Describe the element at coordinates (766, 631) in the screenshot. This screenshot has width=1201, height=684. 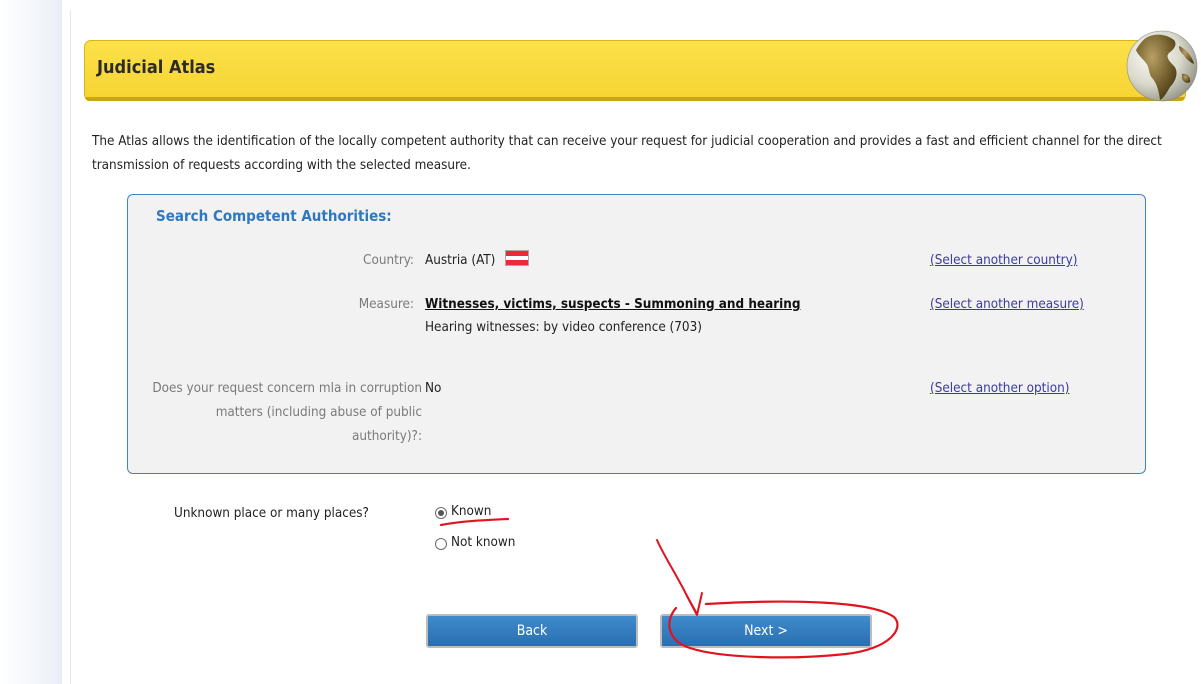
I see `next-button: Next >` at that location.